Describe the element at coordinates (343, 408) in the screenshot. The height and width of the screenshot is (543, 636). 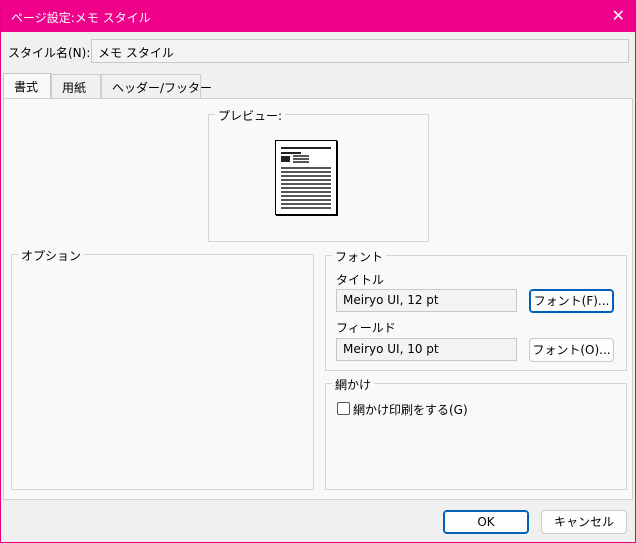
I see `shading-print-checkbox` at that location.